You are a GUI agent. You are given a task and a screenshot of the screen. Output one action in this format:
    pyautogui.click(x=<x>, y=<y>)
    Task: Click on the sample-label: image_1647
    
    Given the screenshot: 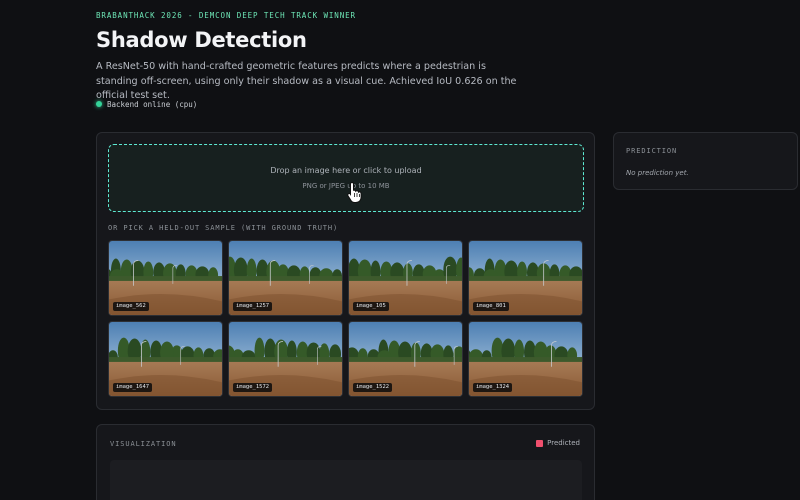 What is the action you would take?
    pyautogui.click(x=133, y=387)
    